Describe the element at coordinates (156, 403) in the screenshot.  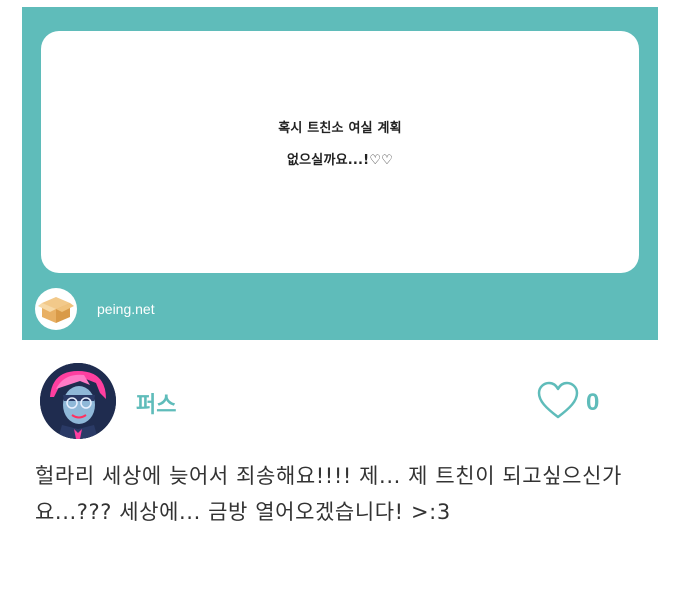
I see `username: 퍼스` at that location.